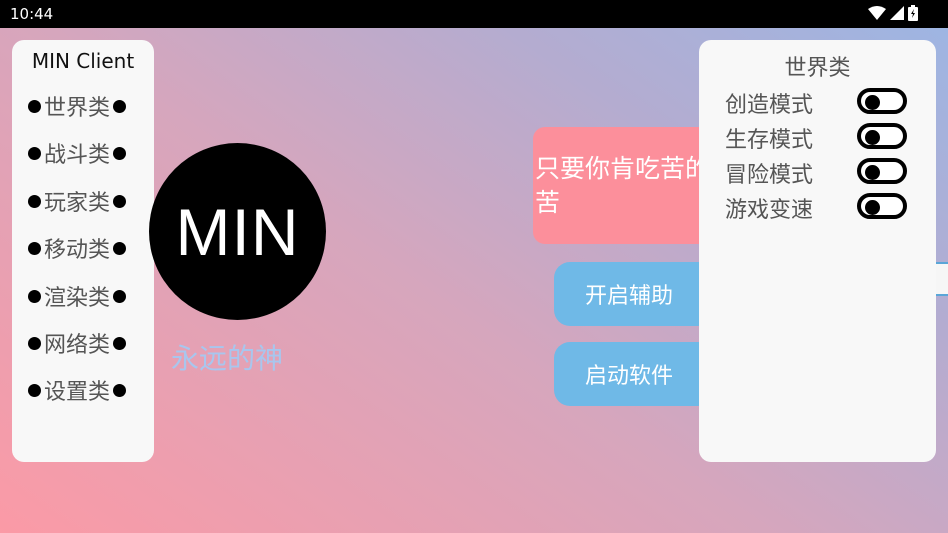  I want to click on panel-title: 世界类, so click(817, 68).